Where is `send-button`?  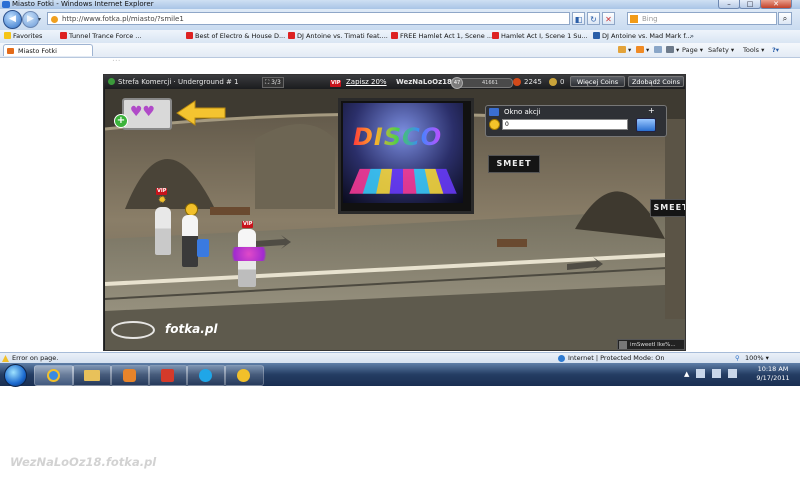 send-button is located at coordinates (646, 125).